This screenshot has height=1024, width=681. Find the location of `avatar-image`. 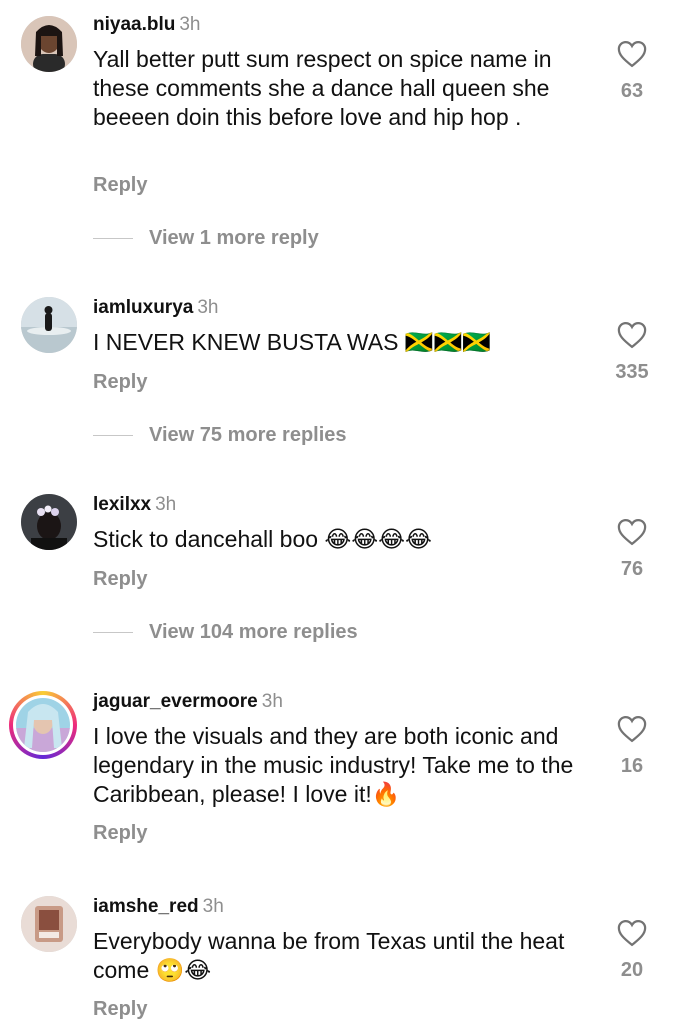

avatar-image is located at coordinates (43, 725).